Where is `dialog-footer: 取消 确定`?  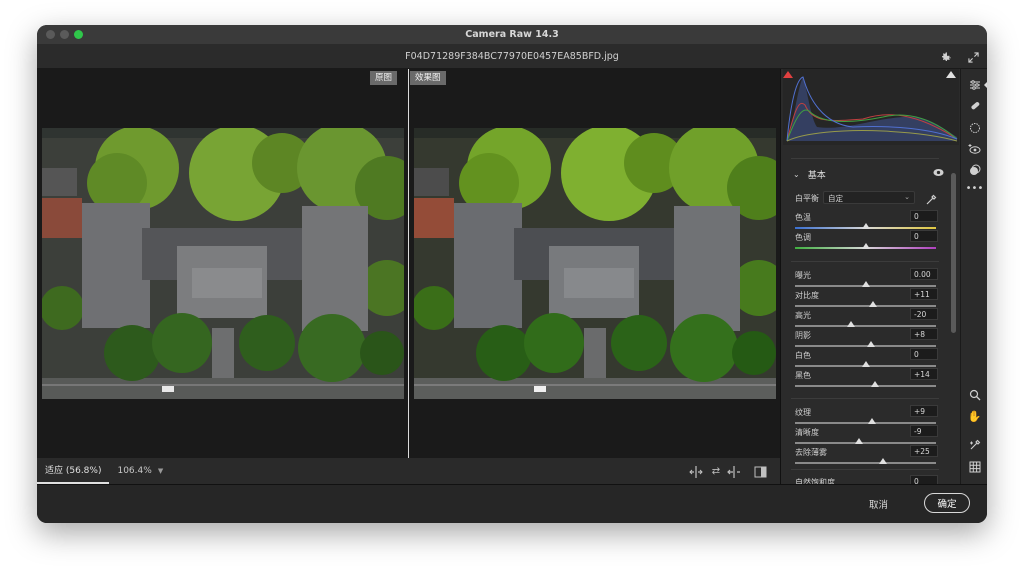
dialog-footer: 取消 确定 is located at coordinates (512, 503).